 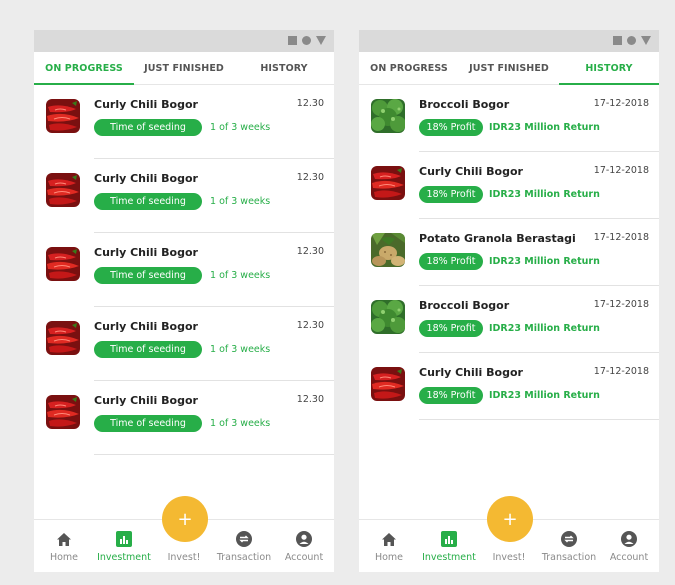 What do you see at coordinates (388, 317) in the screenshot?
I see `broccoli-image` at bounding box center [388, 317].